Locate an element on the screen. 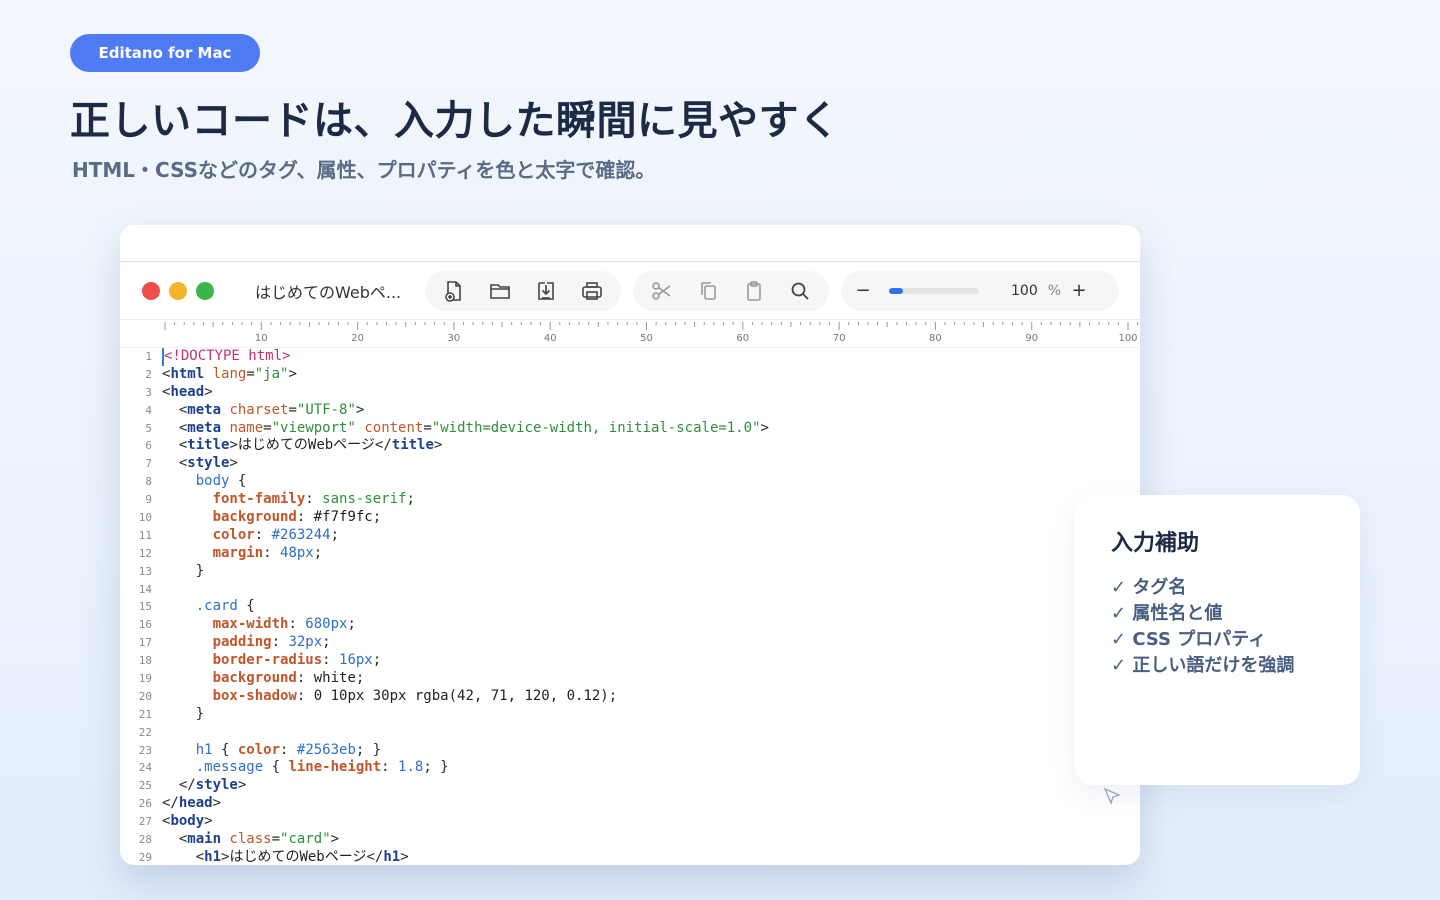 The image size is (1440, 900). code-line: 24 .message { line-height: 1.8; } is located at coordinates (637, 768).